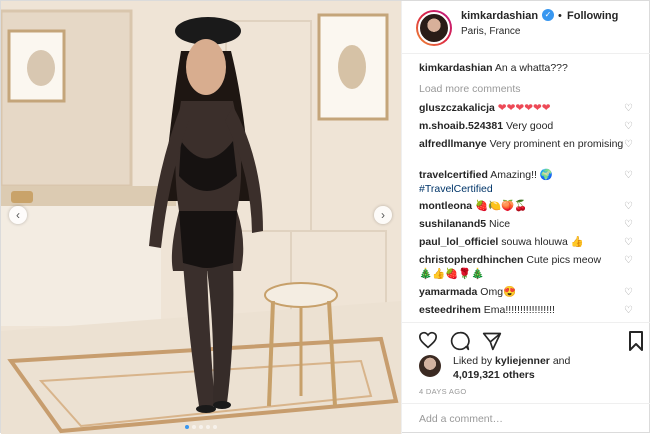  What do you see at coordinates (457, 108) in the screenshot?
I see `comment-username: gluszczakalicja` at bounding box center [457, 108].